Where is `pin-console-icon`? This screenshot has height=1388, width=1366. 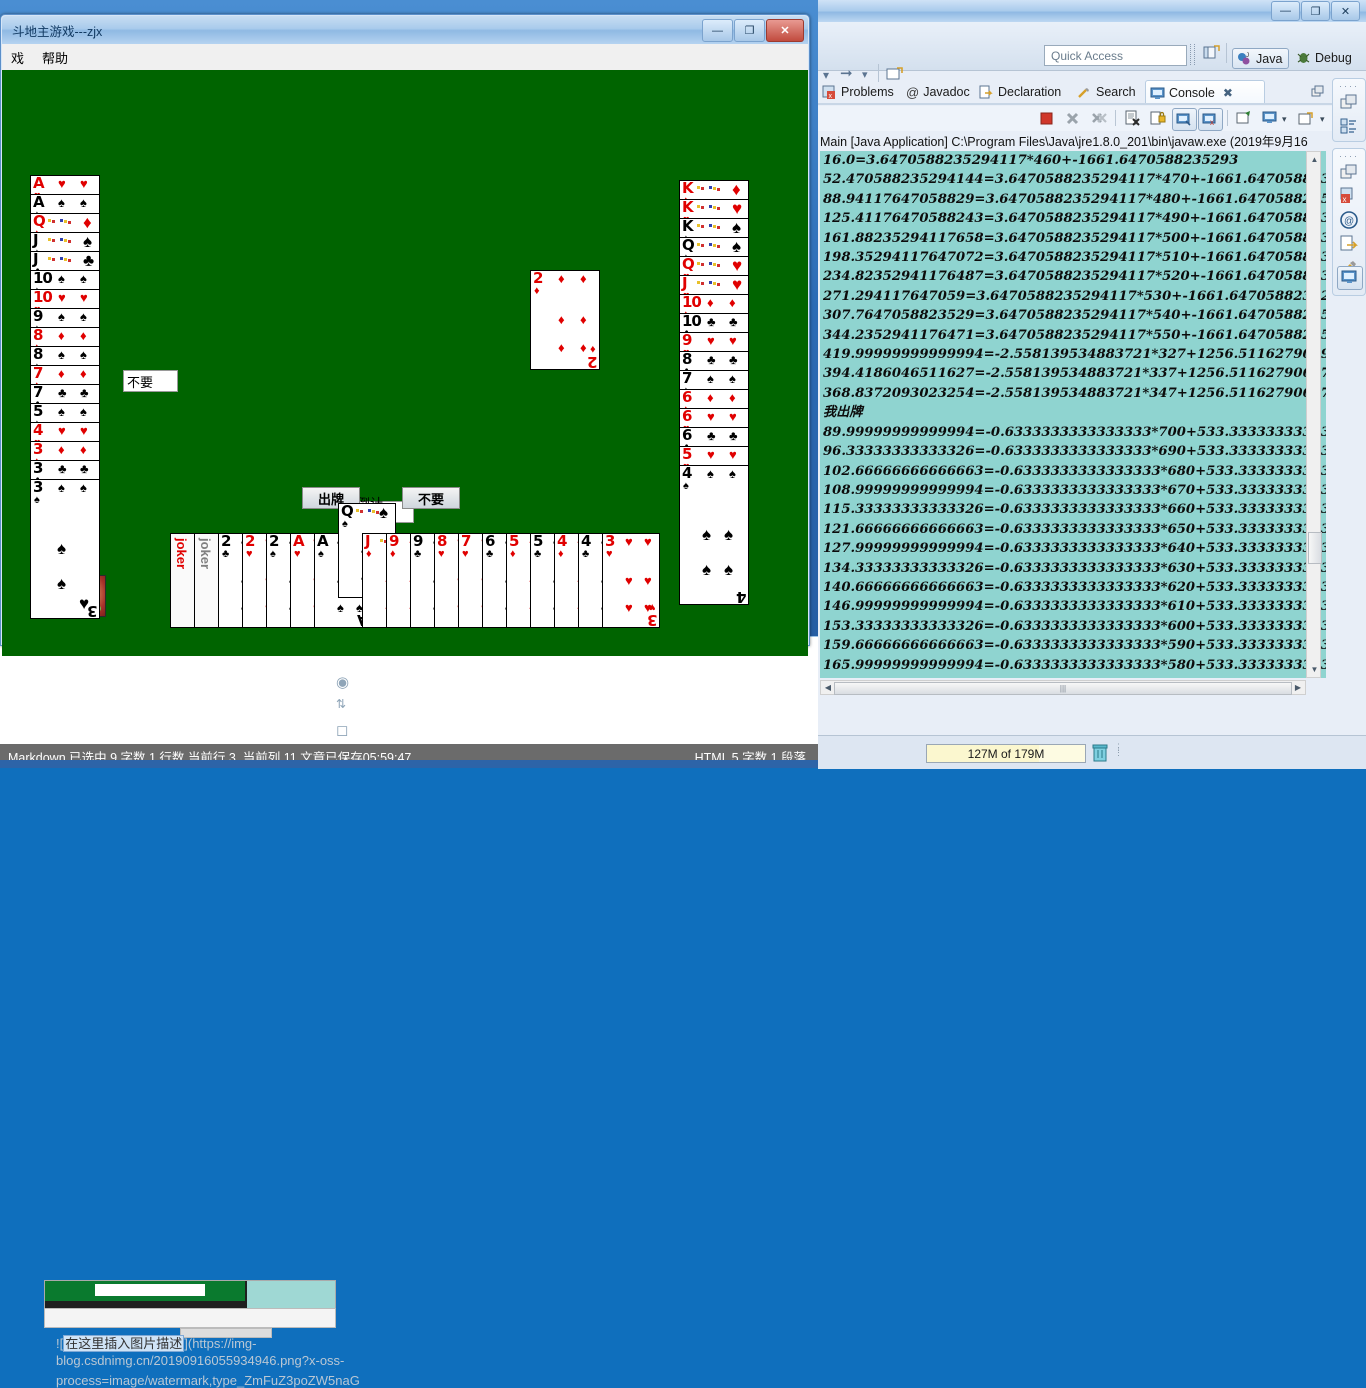
pin-console-icon is located at coordinates (1244, 118).